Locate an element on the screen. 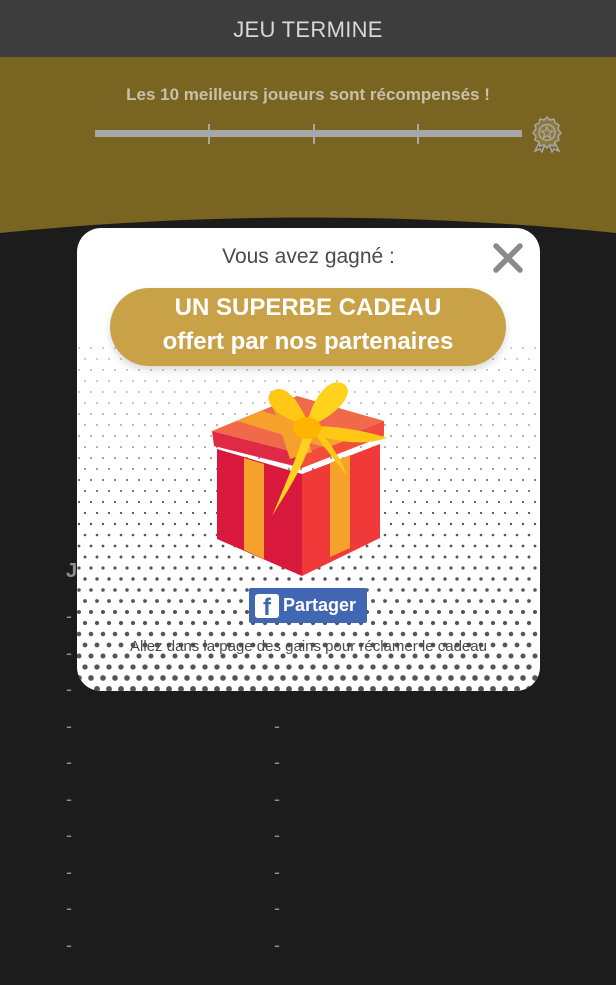 The height and width of the screenshot is (985, 616). share-button-label: Partager is located at coordinates (320, 605).